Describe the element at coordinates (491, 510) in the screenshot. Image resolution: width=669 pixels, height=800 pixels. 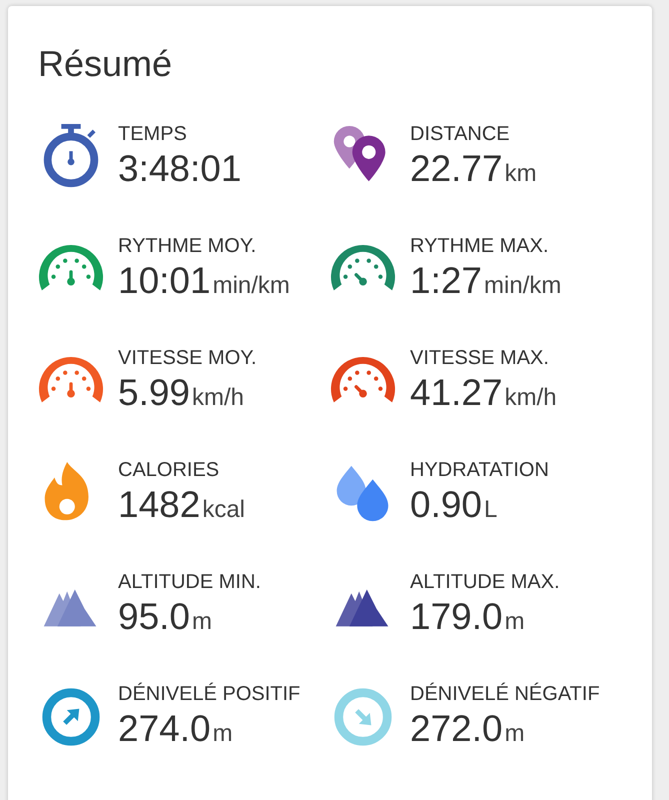
I see `stat-unit: L` at that location.